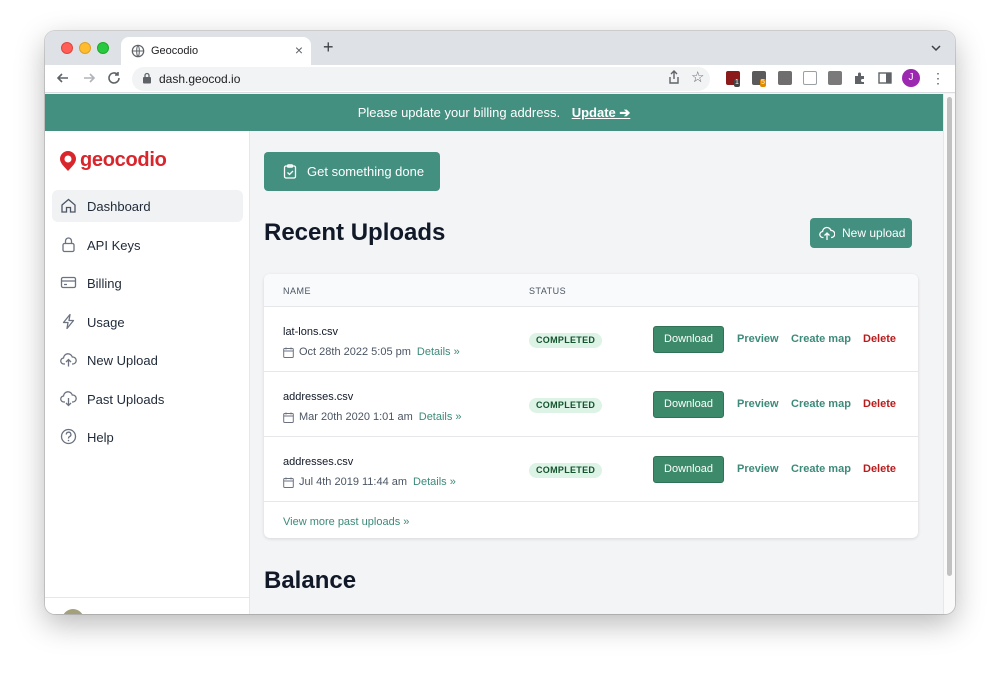 Image resolution: width=1000 pixels, height=674 pixels. I want to click on sidebar-item-label: Billing, so click(104, 283).